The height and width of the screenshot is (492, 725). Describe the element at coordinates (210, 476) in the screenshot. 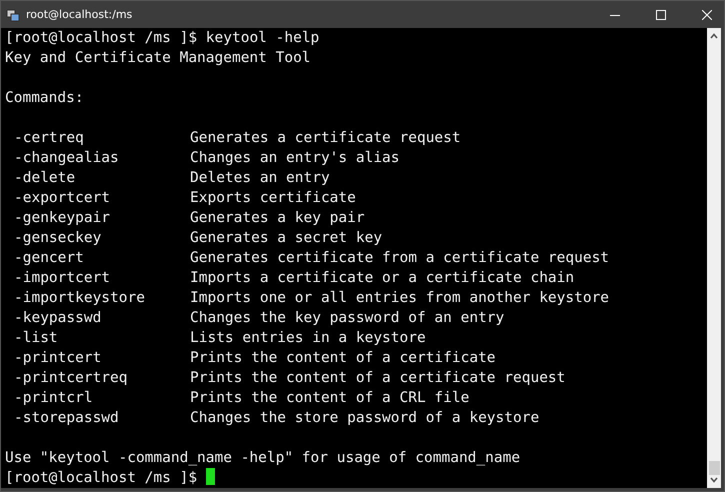

I see `text-cursor` at that location.